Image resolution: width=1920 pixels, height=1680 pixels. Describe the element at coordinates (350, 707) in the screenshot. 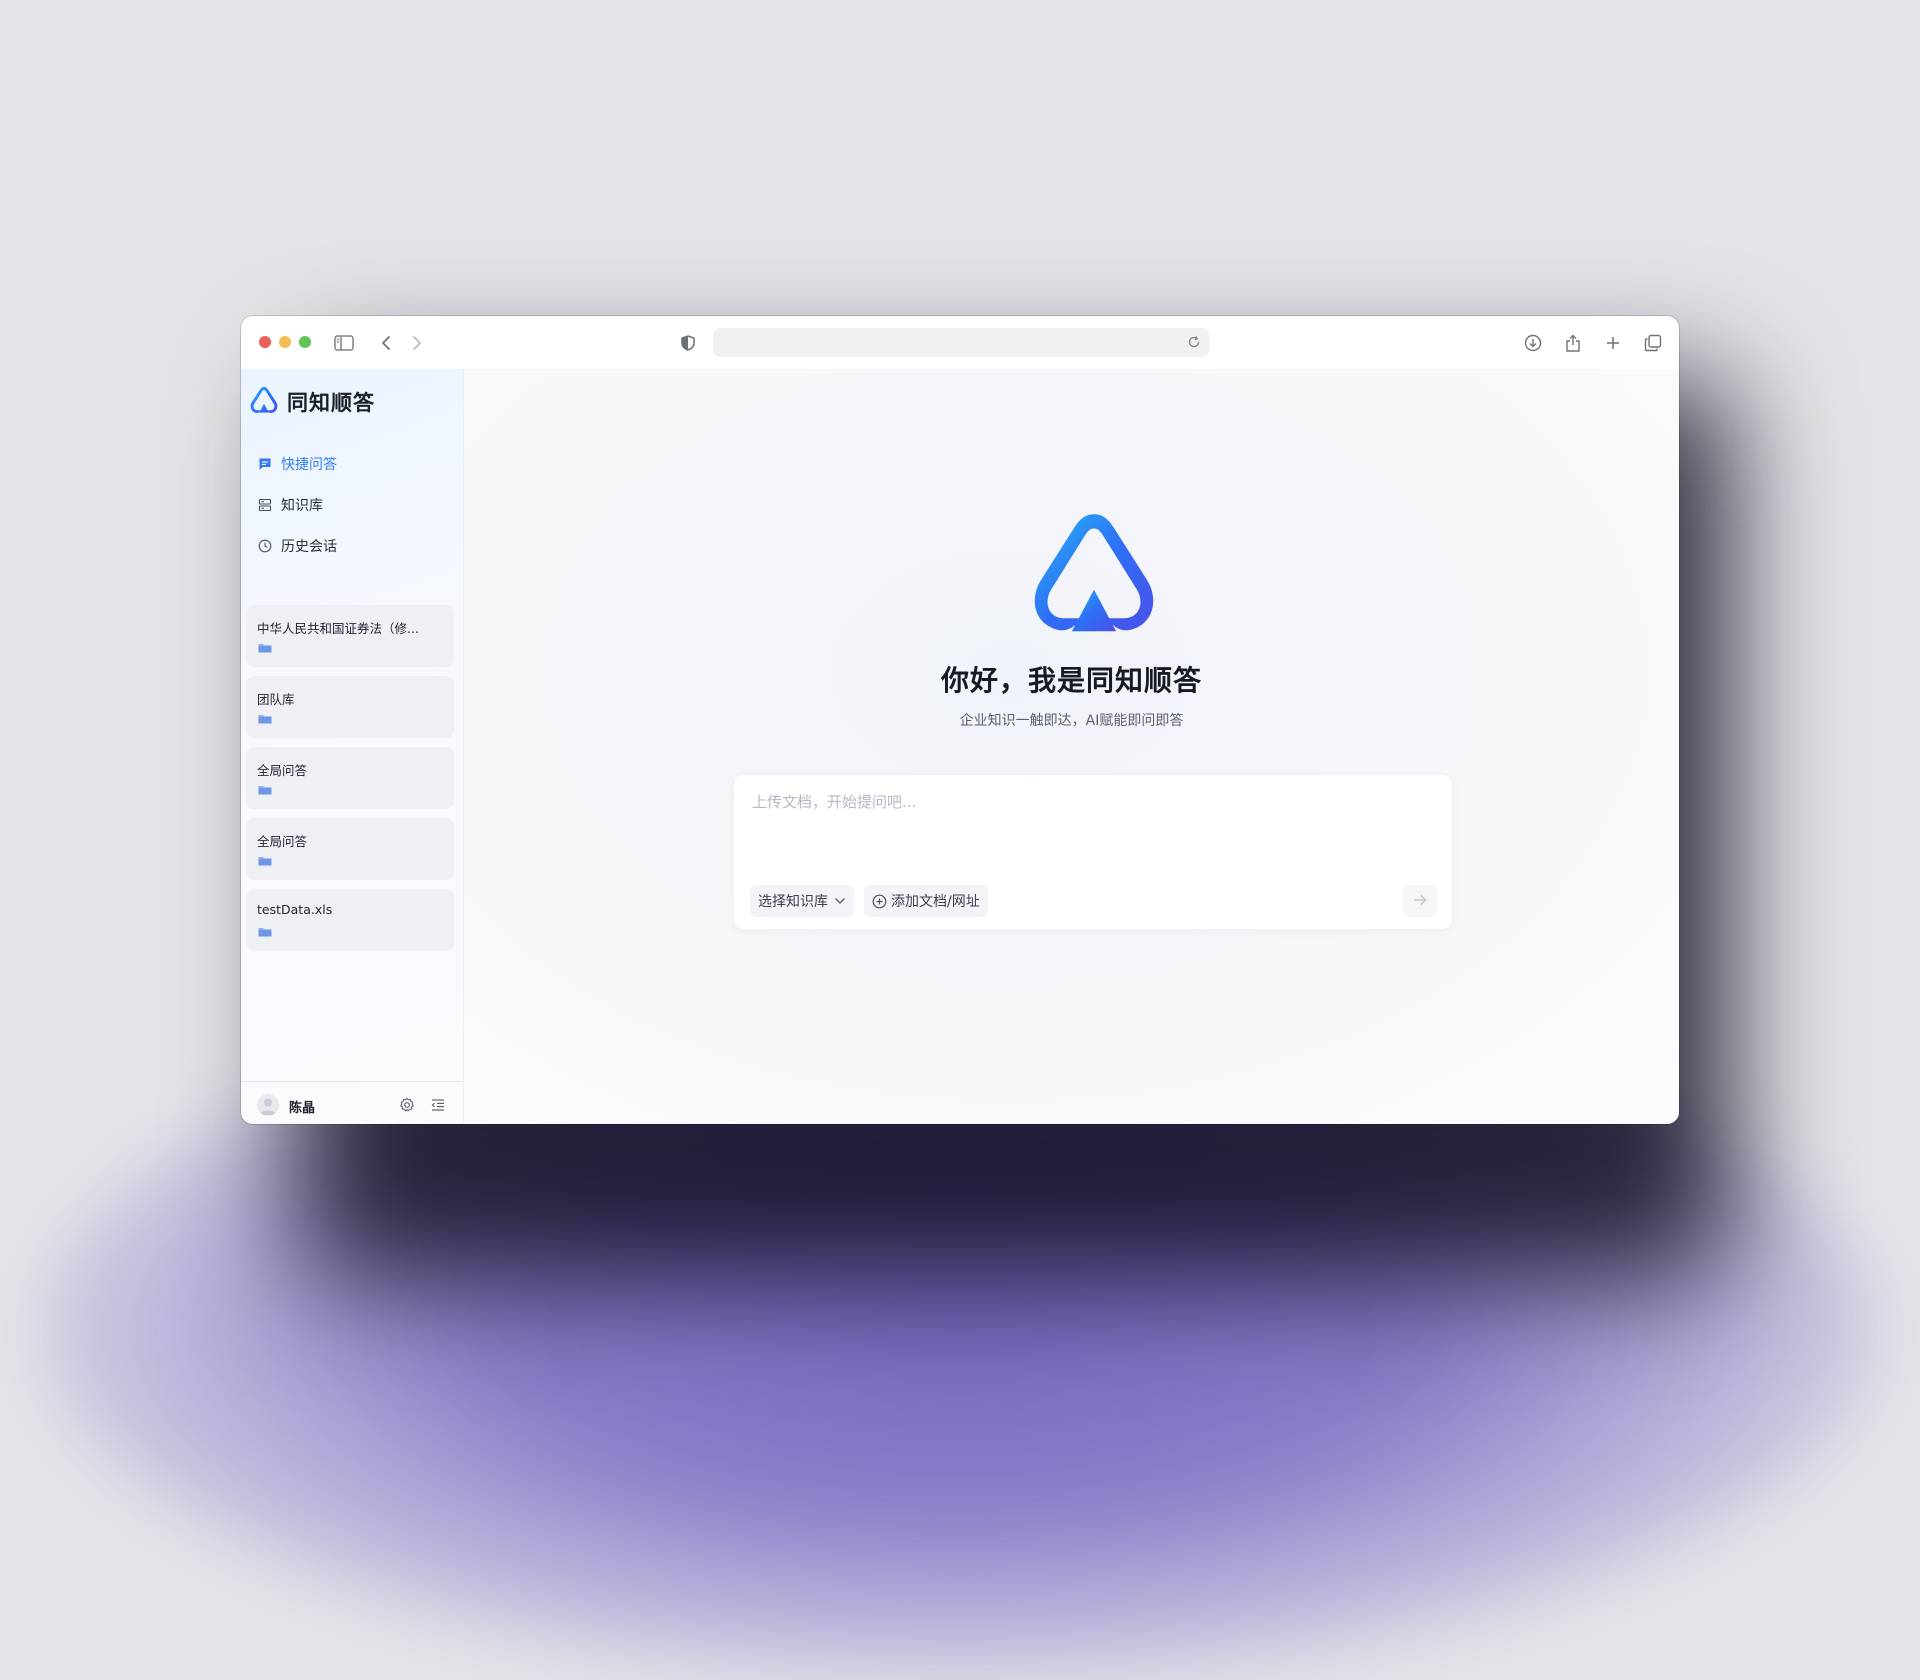

I see `session-card: 团队库` at that location.